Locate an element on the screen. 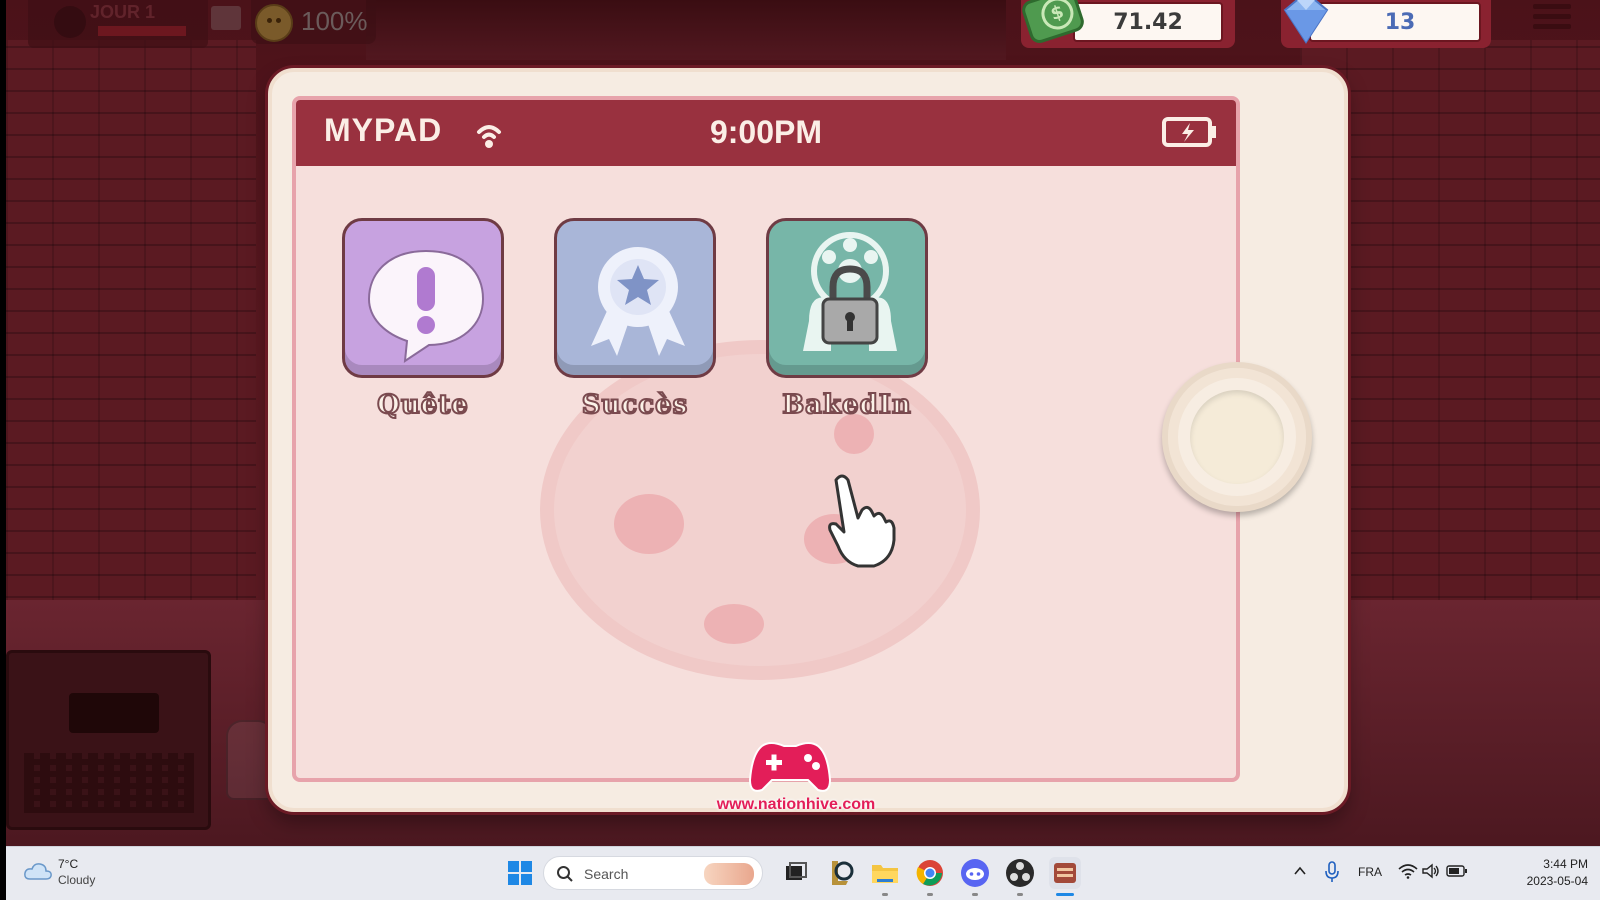 The image size is (1600, 900). mypad-clock: 9:00PM is located at coordinates (766, 132).